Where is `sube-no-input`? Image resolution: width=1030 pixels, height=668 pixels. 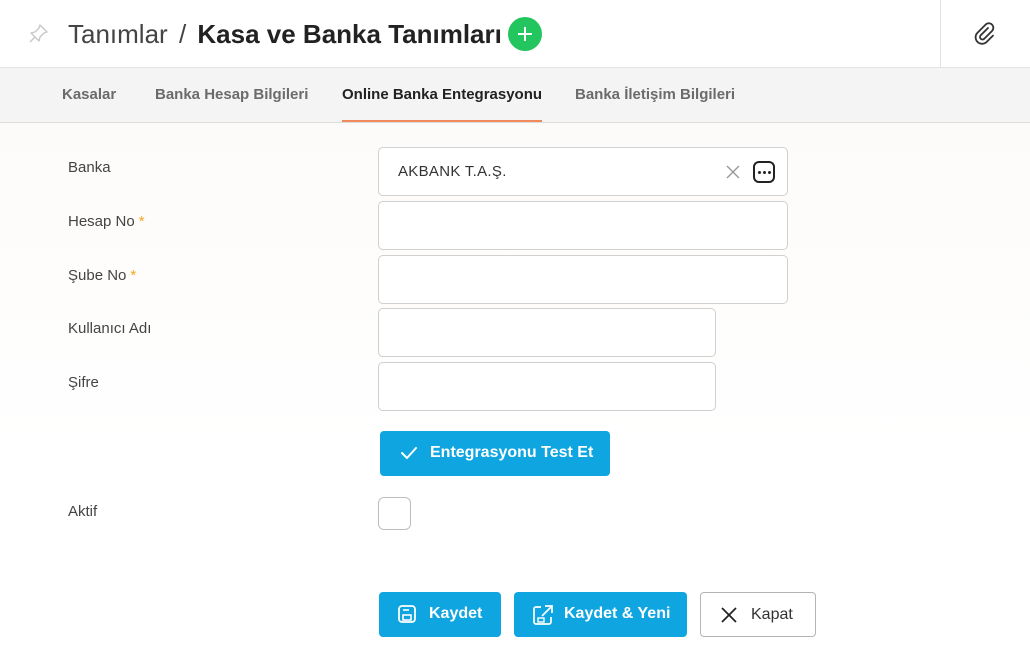 sube-no-input is located at coordinates (583, 279).